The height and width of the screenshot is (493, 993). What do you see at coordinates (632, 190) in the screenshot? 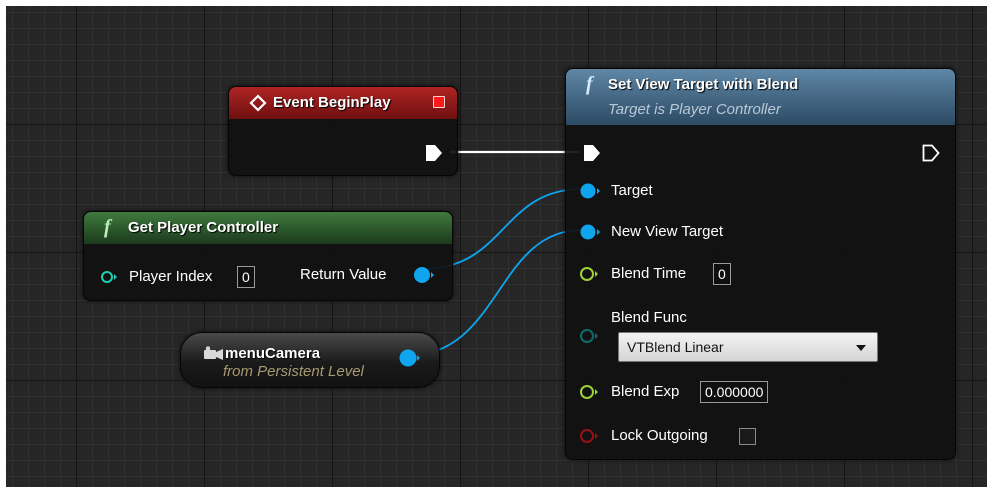
I see `target-label: Target` at bounding box center [632, 190].